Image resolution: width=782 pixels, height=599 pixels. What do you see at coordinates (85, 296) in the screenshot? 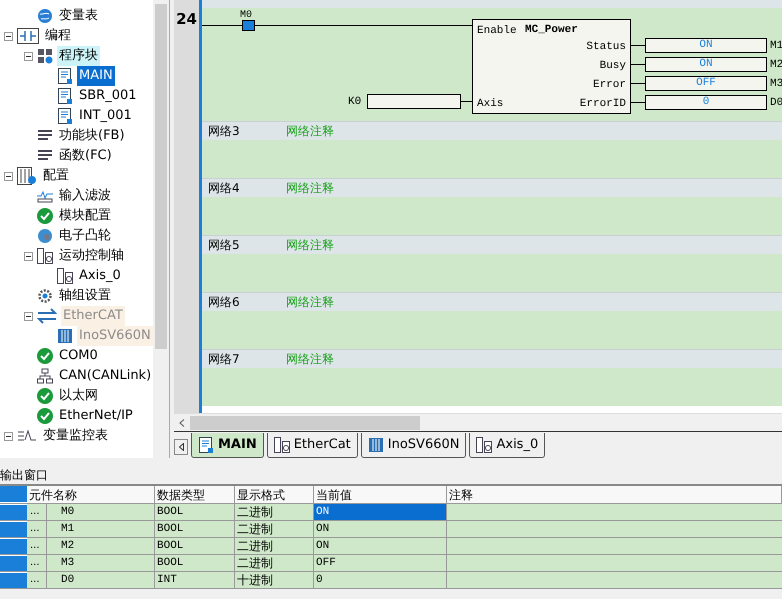
I see `tree-item: 轴组设置` at bounding box center [85, 296].